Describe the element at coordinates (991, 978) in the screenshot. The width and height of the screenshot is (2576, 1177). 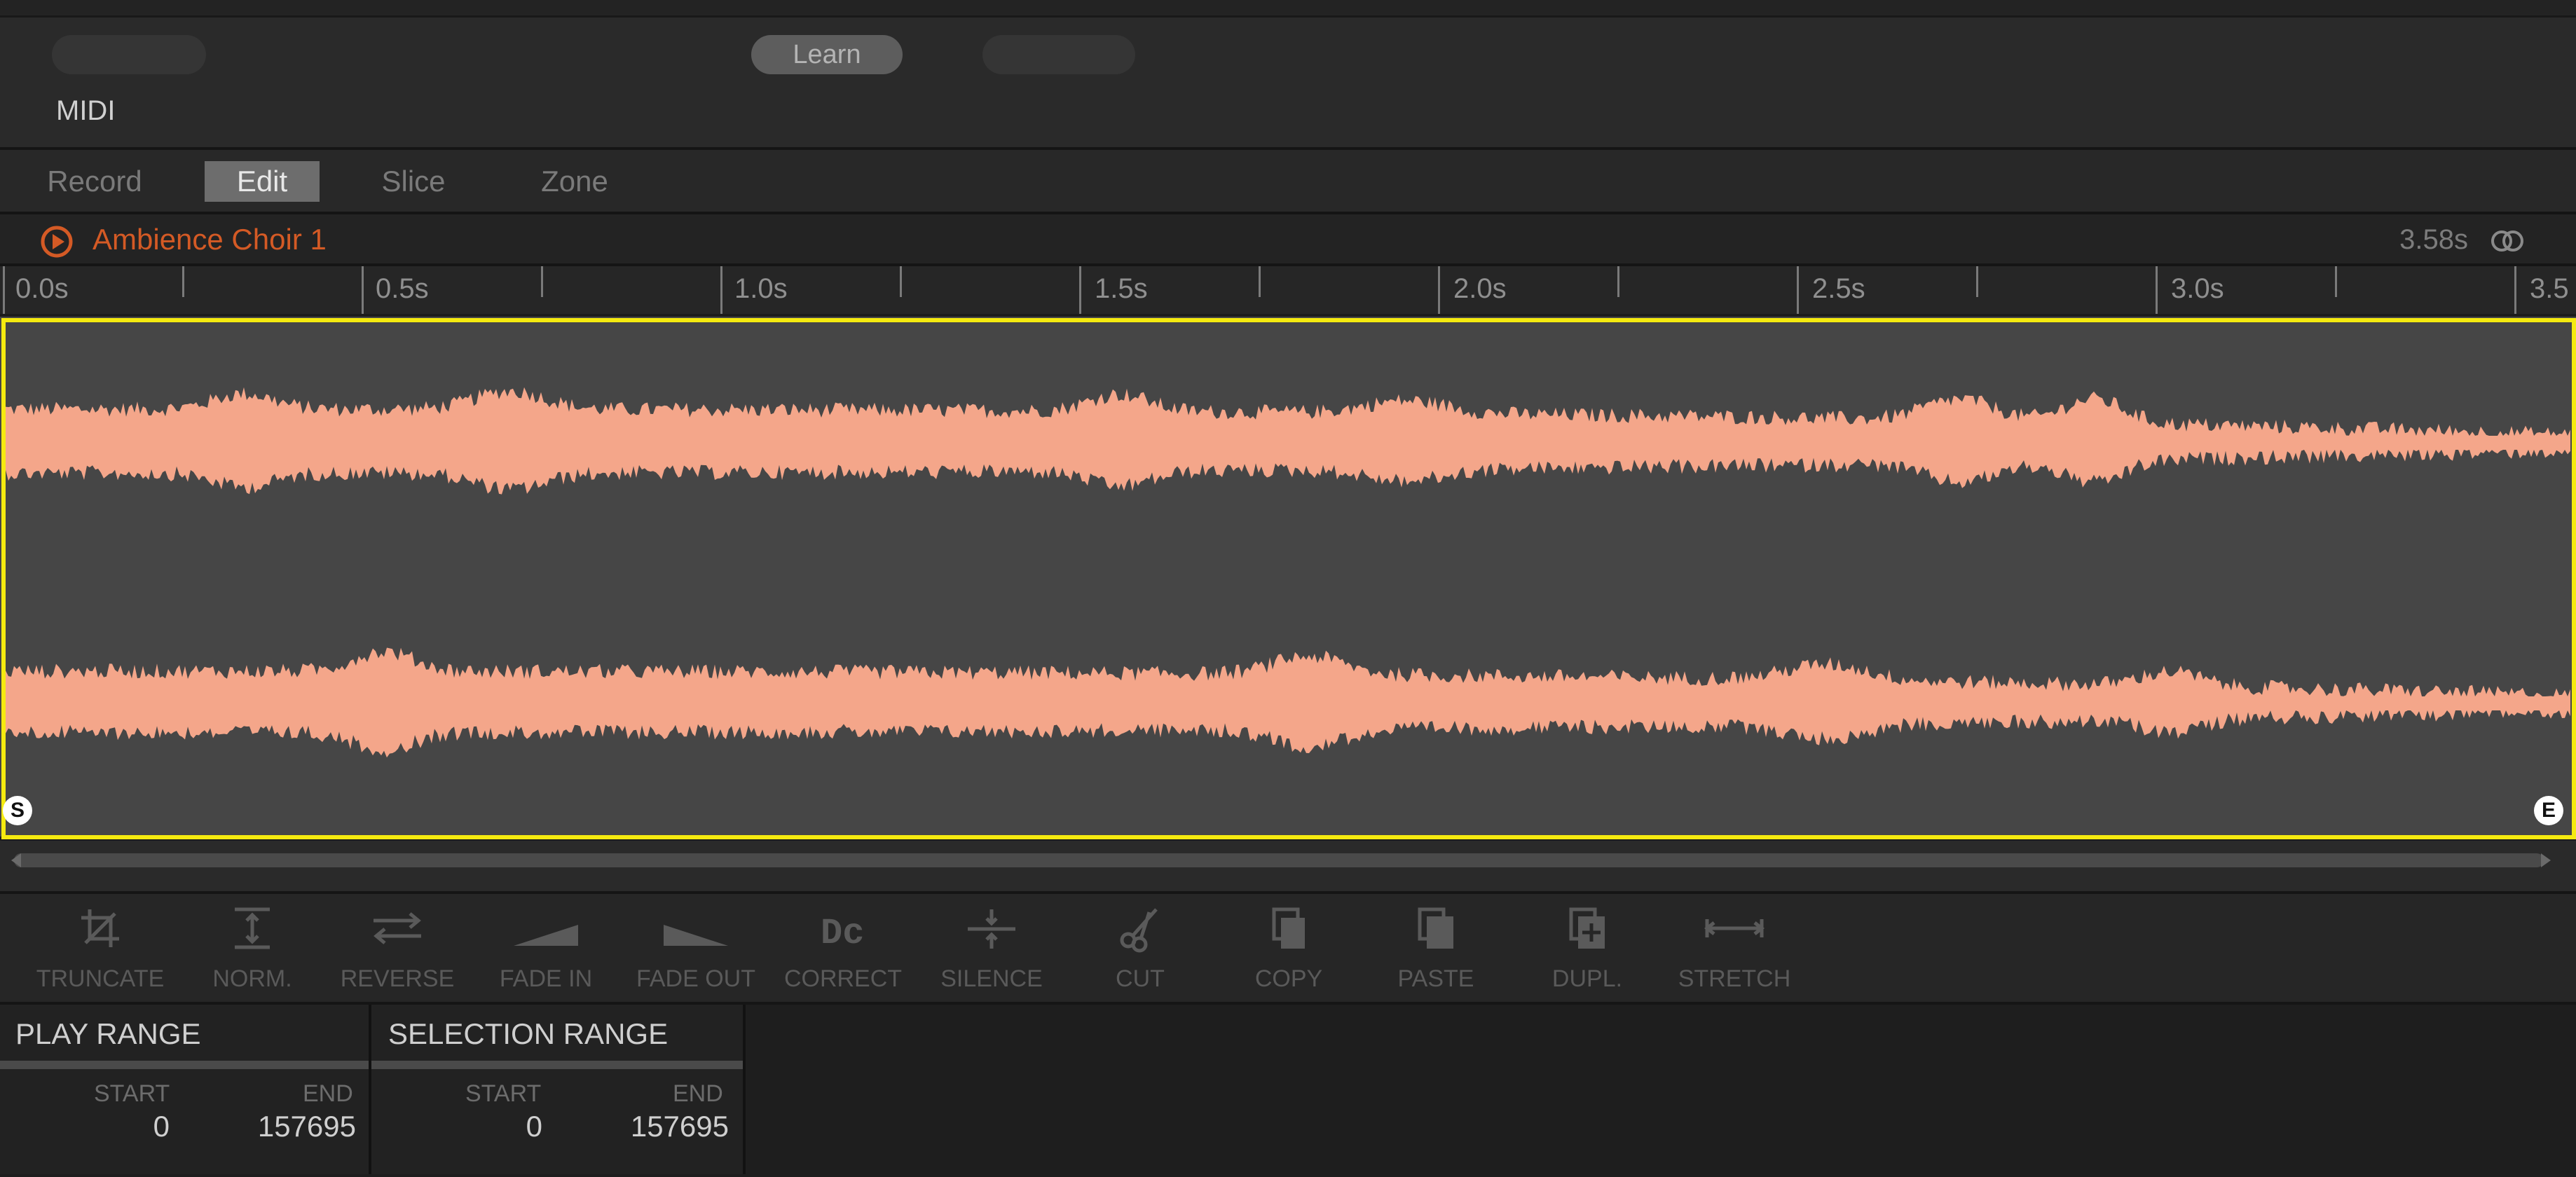
I see `tool-label: SILENCE` at that location.